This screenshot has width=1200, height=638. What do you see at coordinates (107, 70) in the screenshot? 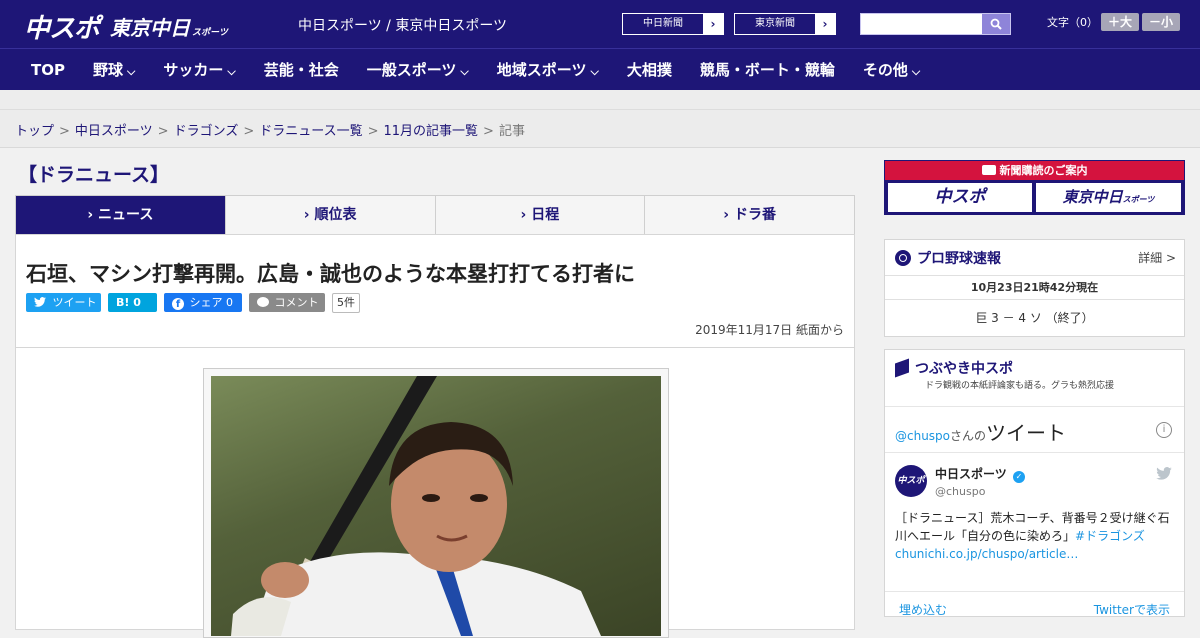
I see `nav-label: 野球` at bounding box center [107, 70].